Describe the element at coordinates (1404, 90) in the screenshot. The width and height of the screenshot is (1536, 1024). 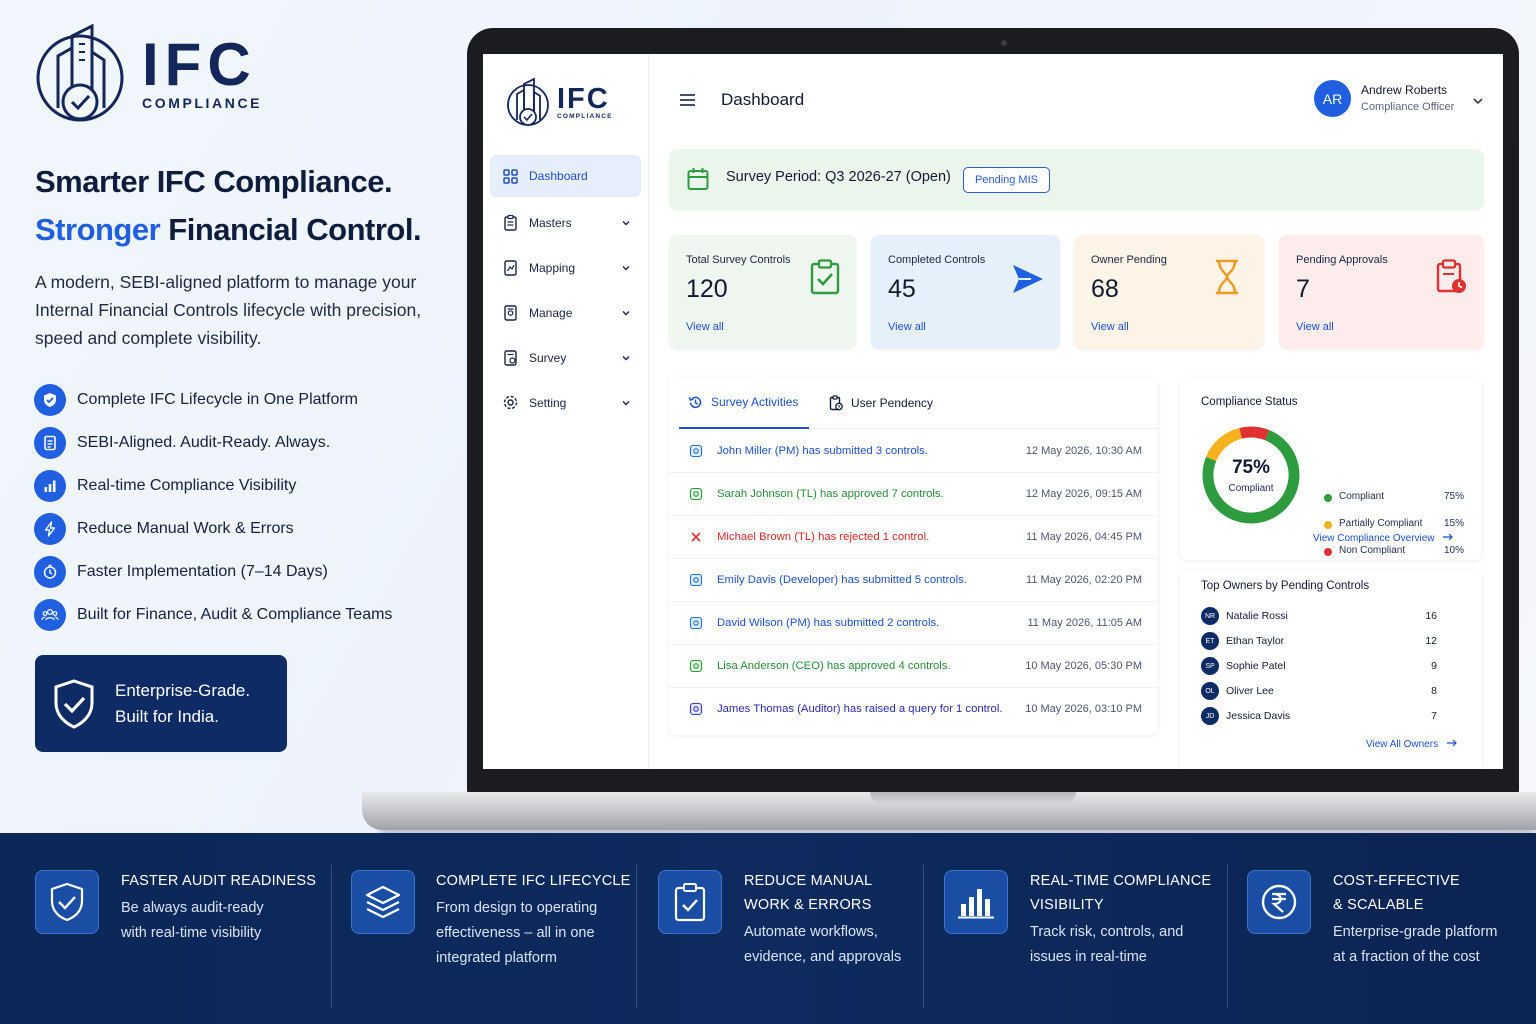
I see `user-name: Andrew Roberts` at that location.